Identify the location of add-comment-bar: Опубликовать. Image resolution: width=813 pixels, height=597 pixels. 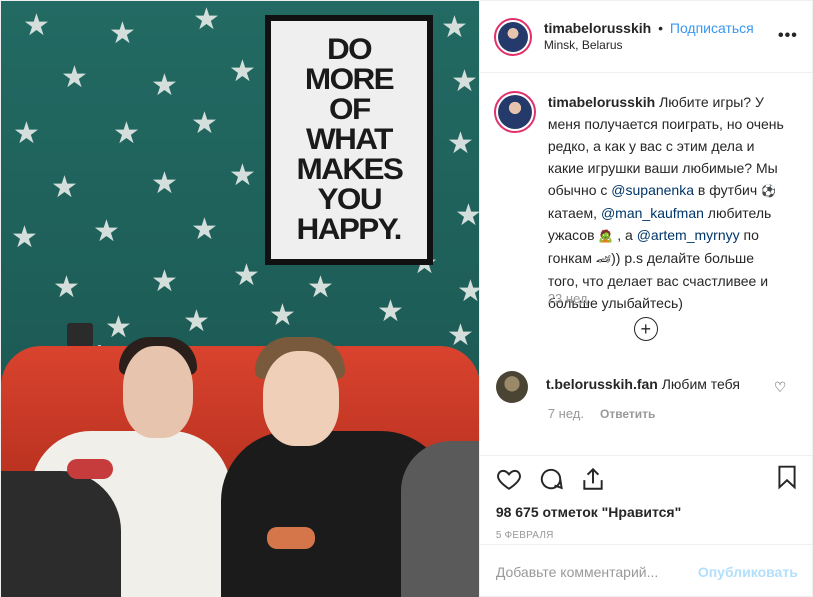
(646, 570).